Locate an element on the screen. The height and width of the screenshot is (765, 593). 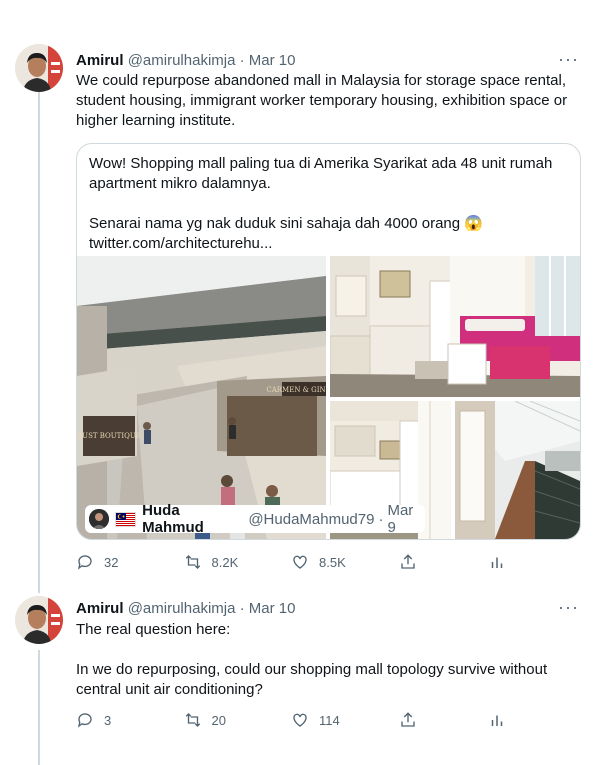
shop-sign-carmen: CARMEN & GINGER is located at coordinates (296, 390).